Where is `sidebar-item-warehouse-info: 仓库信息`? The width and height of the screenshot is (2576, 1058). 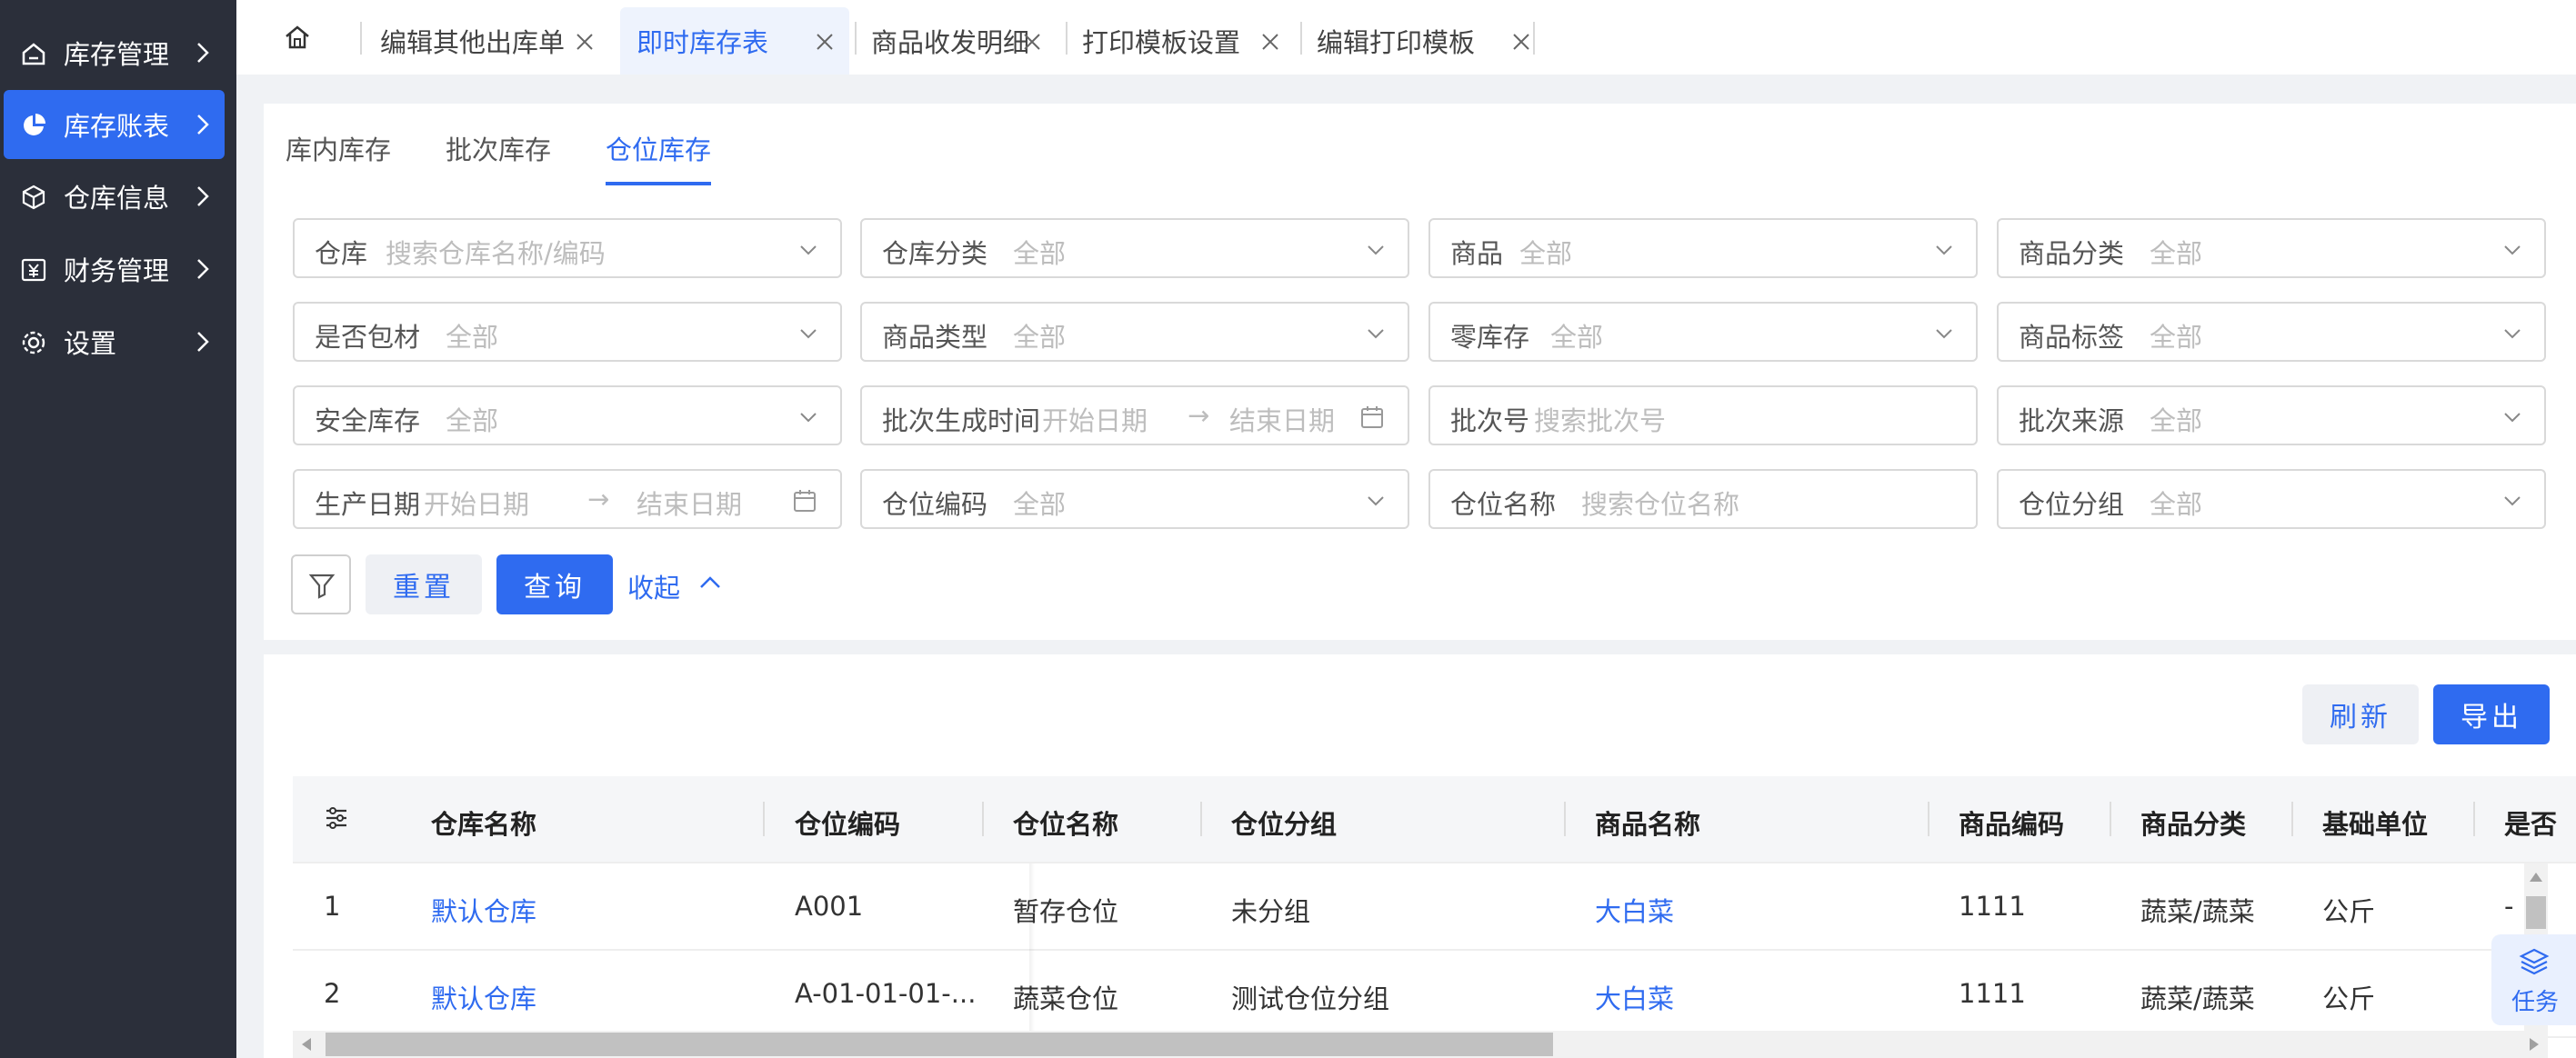
sidebar-item-warehouse-info: 仓库信息 is located at coordinates (114, 197).